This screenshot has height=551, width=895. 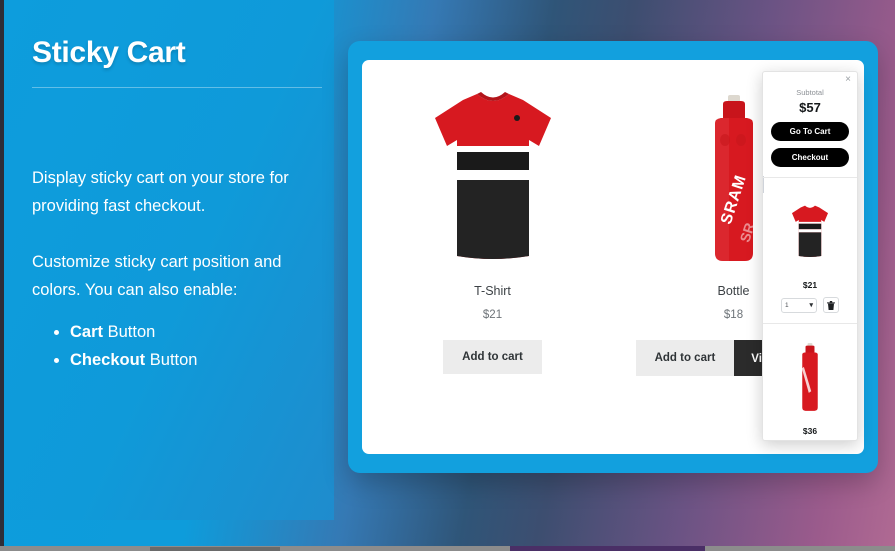 I want to click on cart-item-price: $21, so click(x=810, y=285).